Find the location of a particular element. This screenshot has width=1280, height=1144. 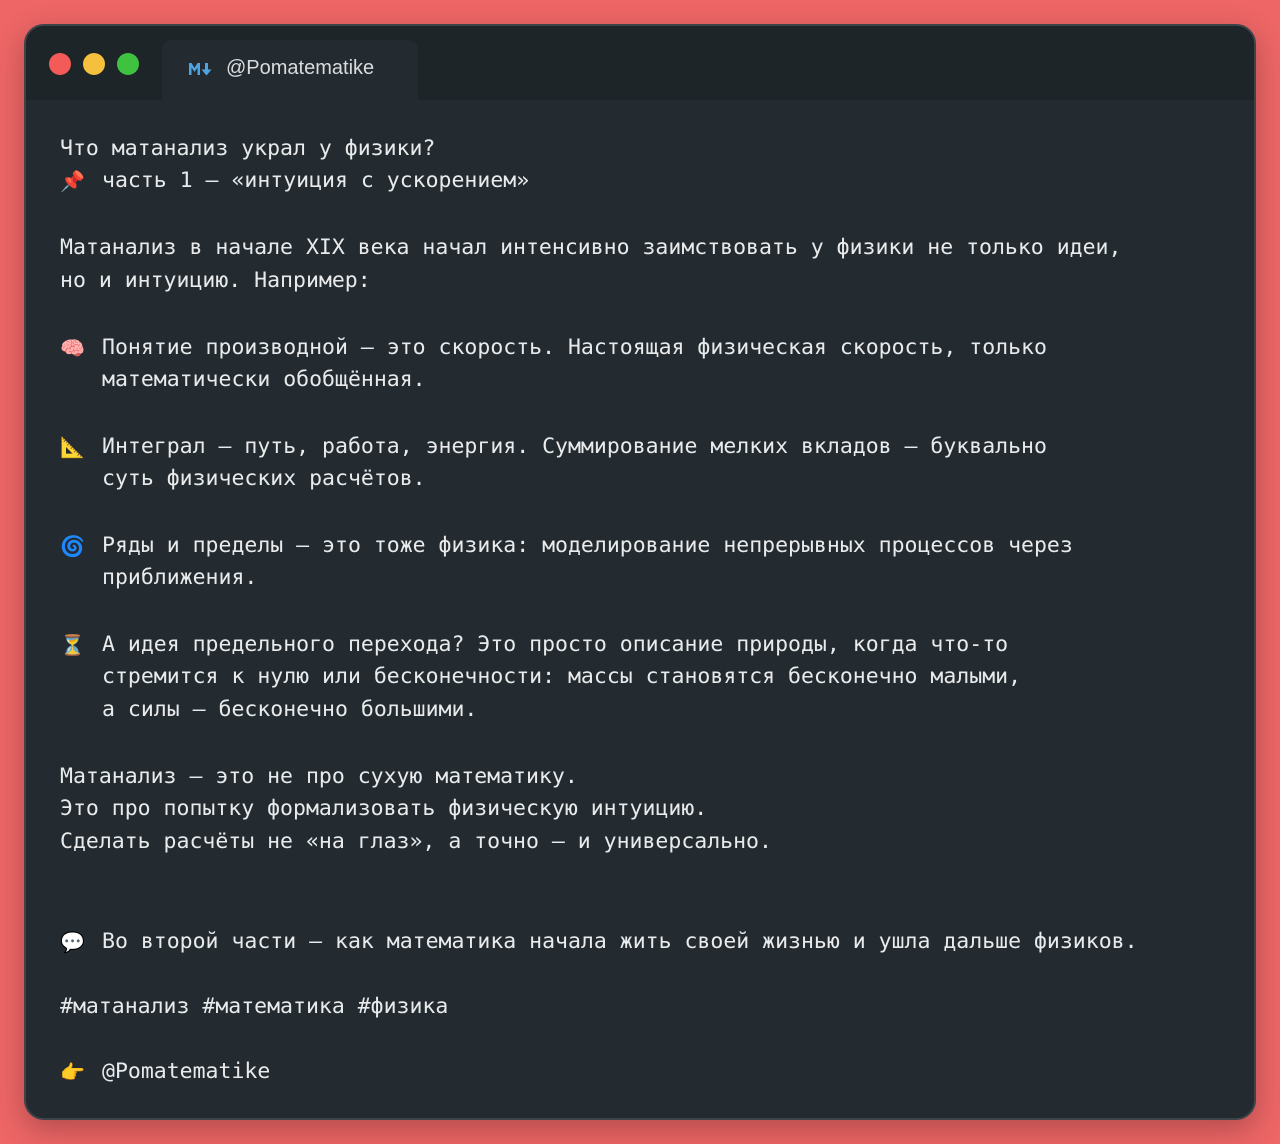

outro-line-1: Матанализ — это не про сухую математику. is located at coordinates (319, 776).